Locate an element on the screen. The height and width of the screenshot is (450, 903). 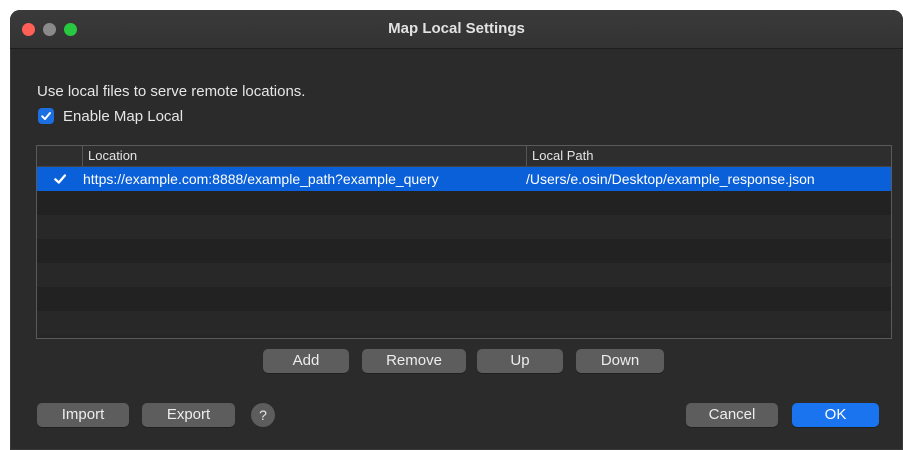
row-enabled-checkbox is located at coordinates (60, 179).